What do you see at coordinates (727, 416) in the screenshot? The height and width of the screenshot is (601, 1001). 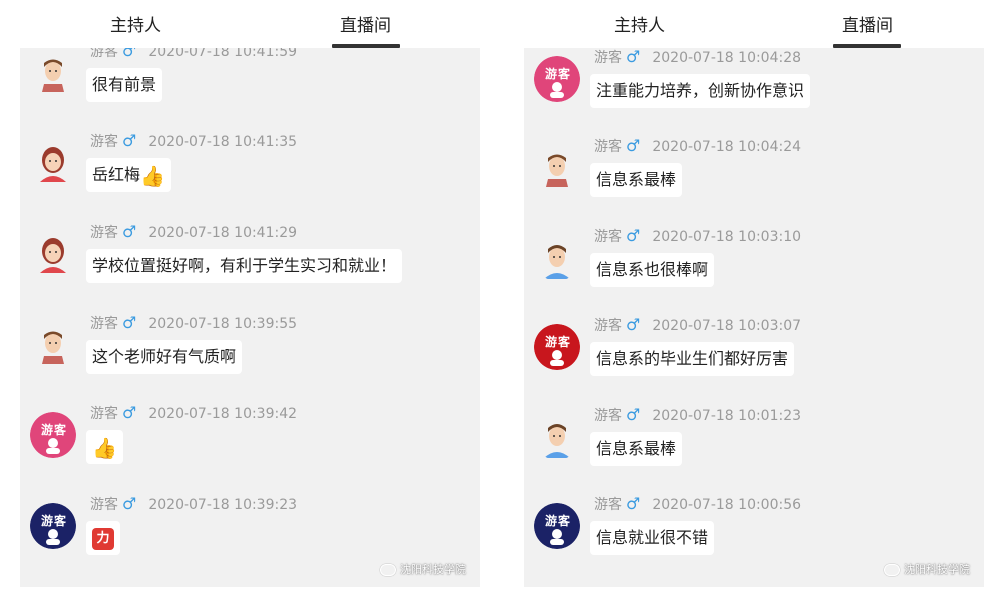 I see `timestamp: 2020-07-18 10:01:23` at bounding box center [727, 416].